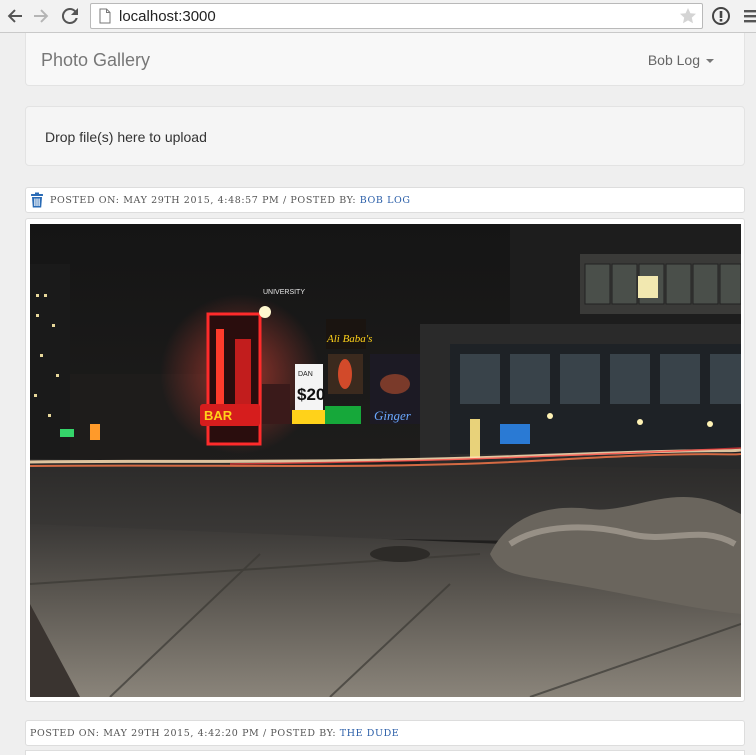 Image resolution: width=756 pixels, height=755 pixels. What do you see at coordinates (311, 394) in the screenshot?
I see `svg-text: $20` at bounding box center [311, 394].